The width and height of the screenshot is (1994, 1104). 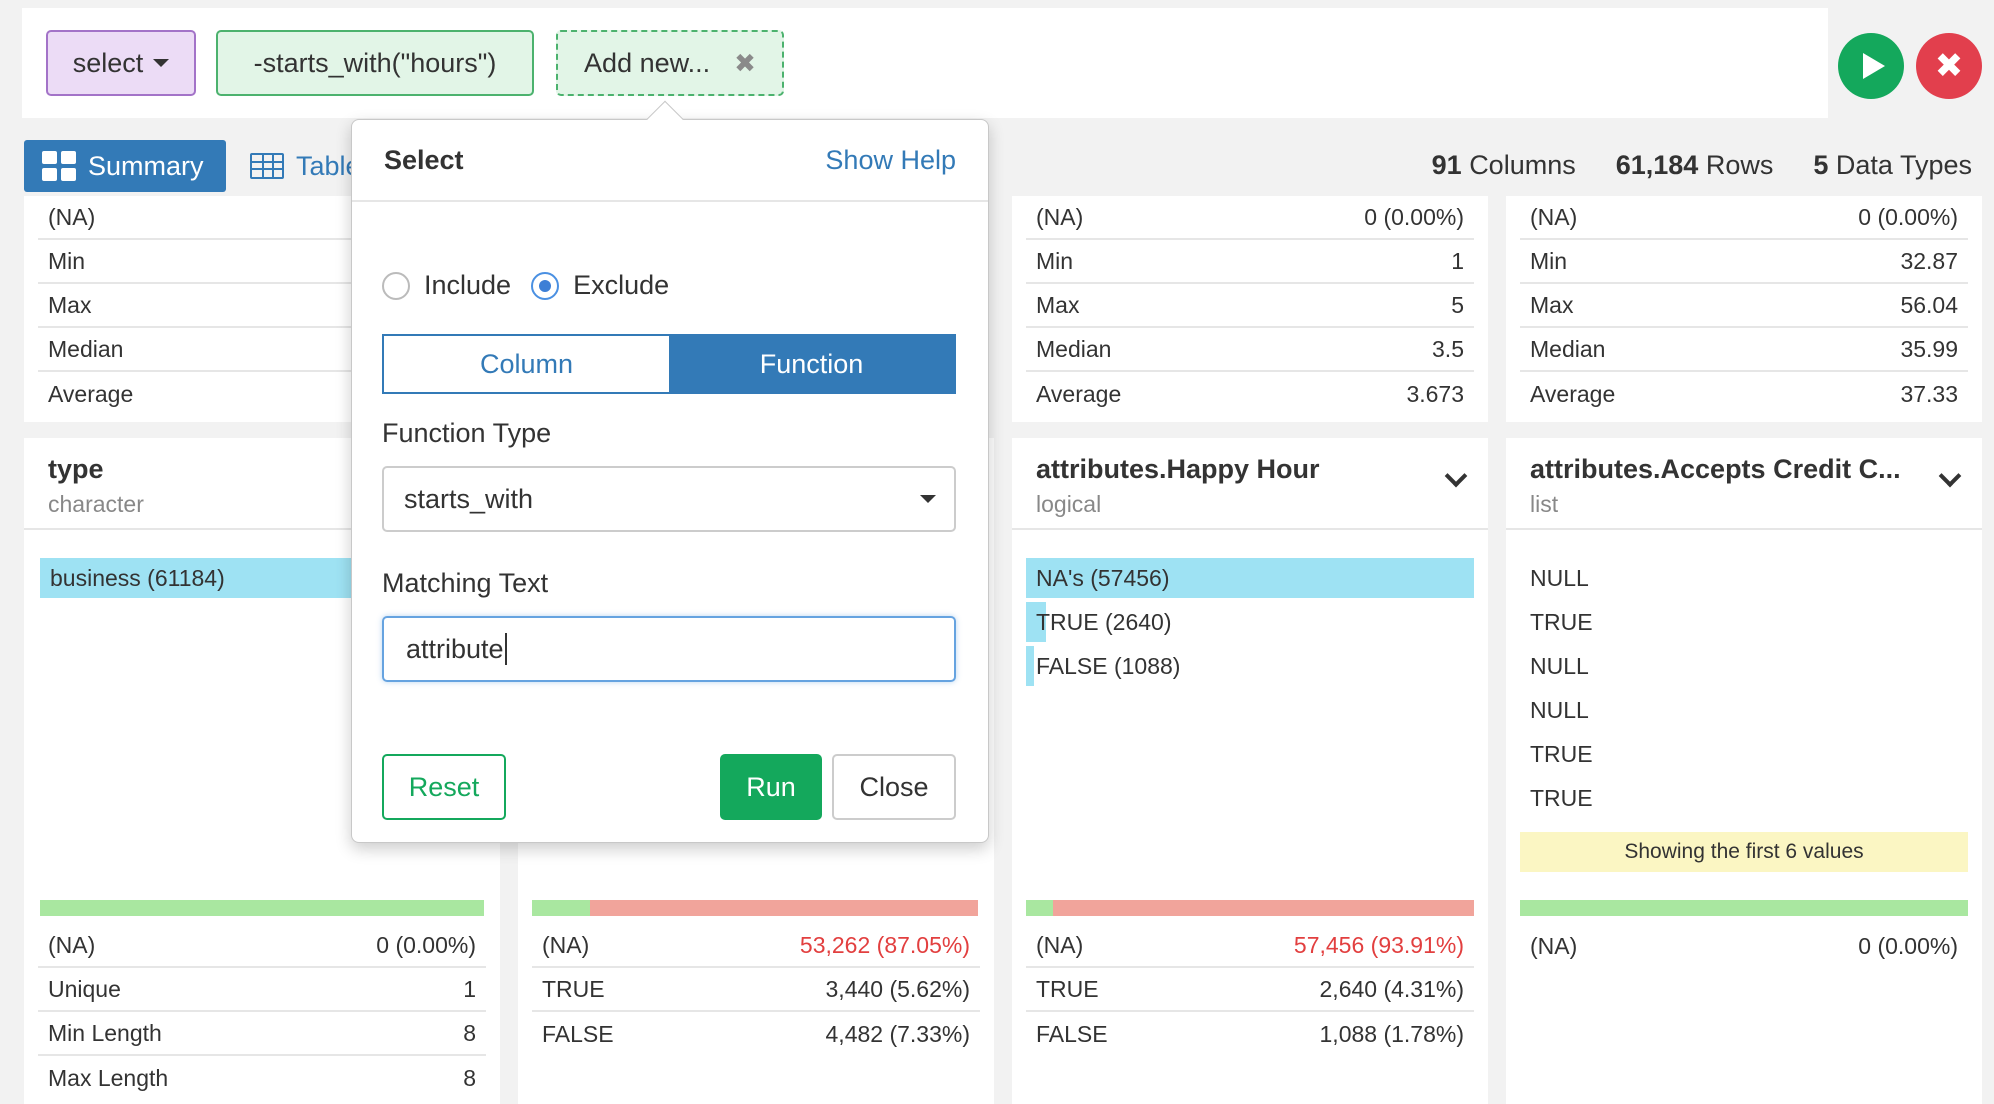 I want to click on cancel-command-button: ✖, so click(x=1949, y=66).